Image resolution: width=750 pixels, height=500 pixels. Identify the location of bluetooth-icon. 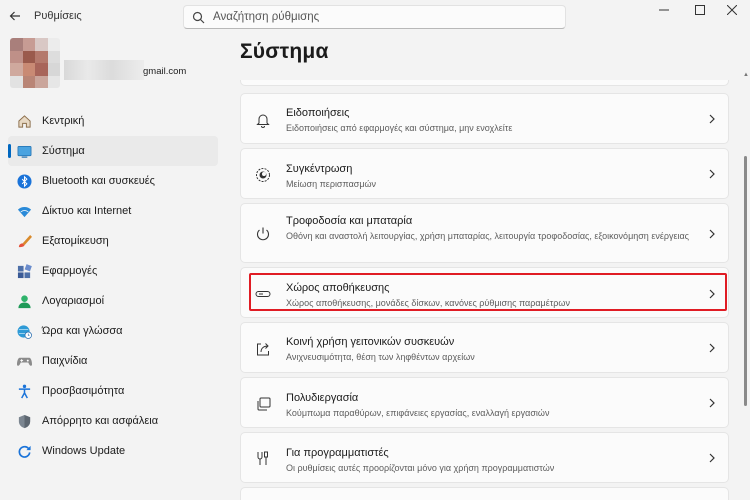
(24, 181).